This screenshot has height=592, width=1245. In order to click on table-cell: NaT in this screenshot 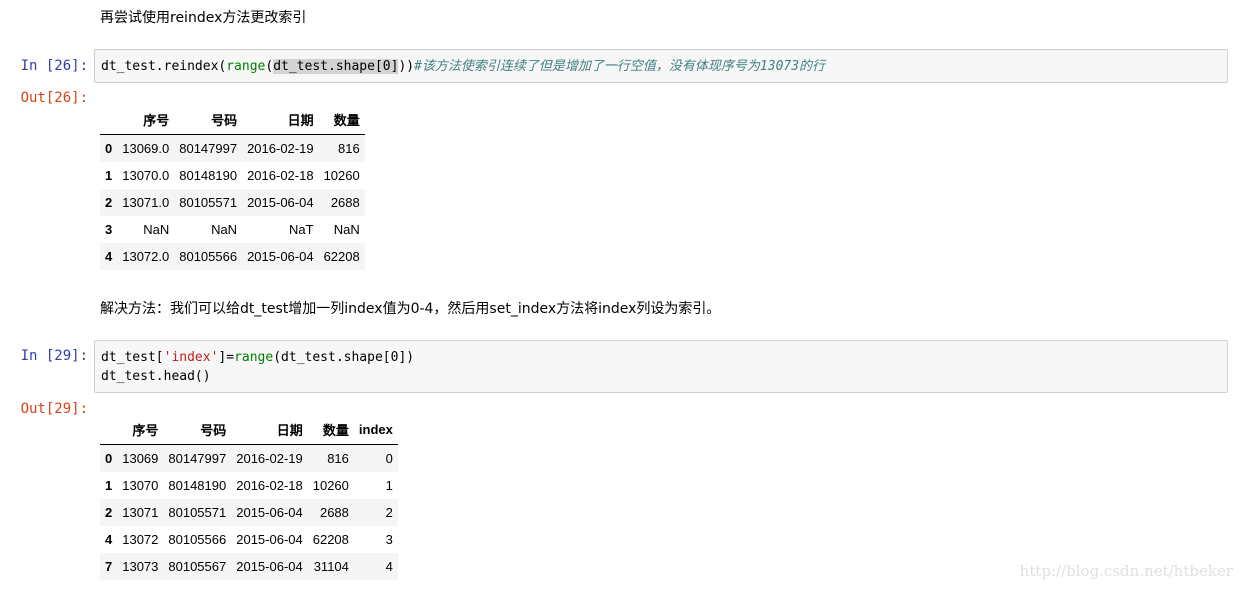, I will do `click(301, 229)`.